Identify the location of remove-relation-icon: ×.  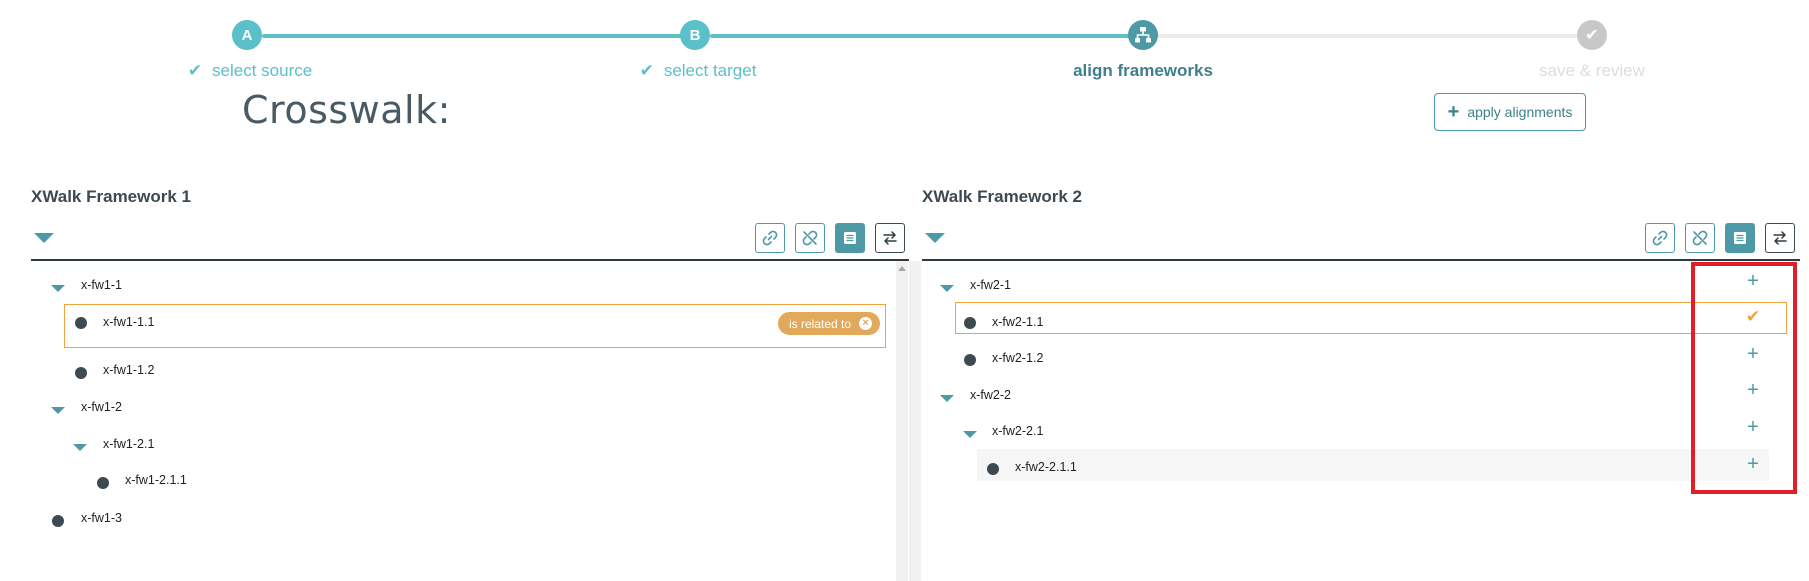
(866, 323).